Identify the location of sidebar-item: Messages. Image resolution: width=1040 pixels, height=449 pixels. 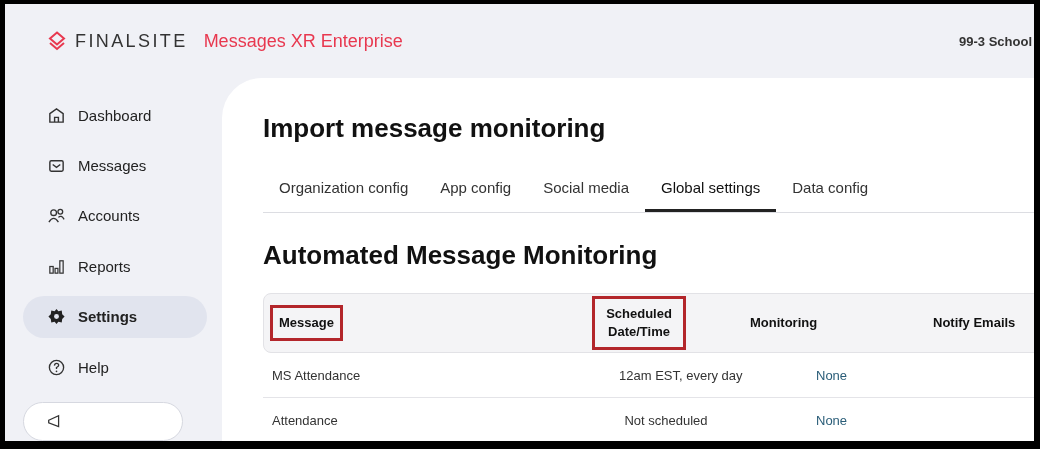
(115, 165).